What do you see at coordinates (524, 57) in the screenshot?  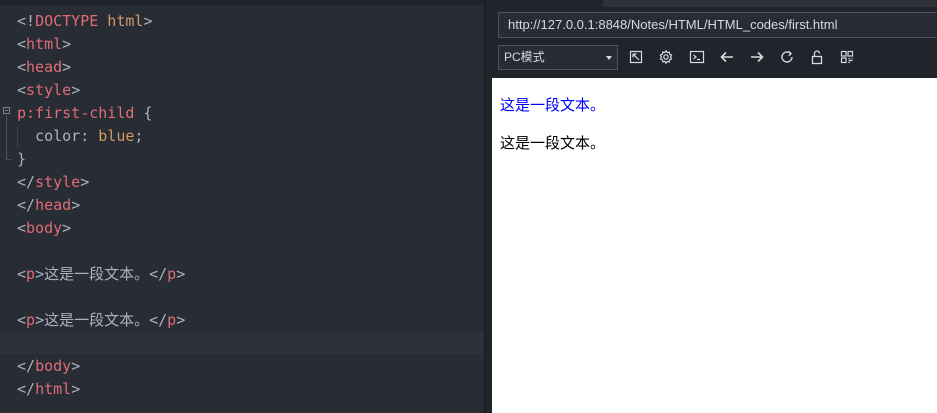 I see `device-mode-label: PC模式` at bounding box center [524, 57].